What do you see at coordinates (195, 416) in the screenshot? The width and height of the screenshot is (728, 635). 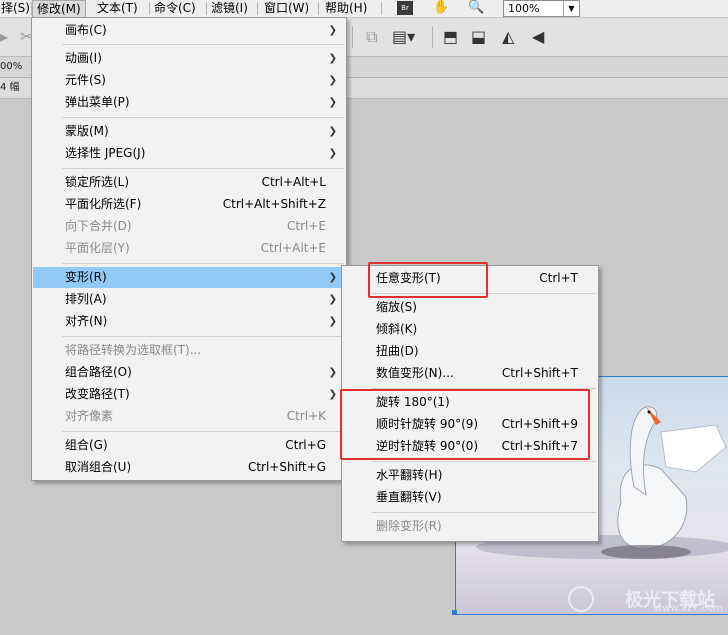 I see `menu-item-snap-to-pixel: 对齐像素 Ctrl+K` at bounding box center [195, 416].